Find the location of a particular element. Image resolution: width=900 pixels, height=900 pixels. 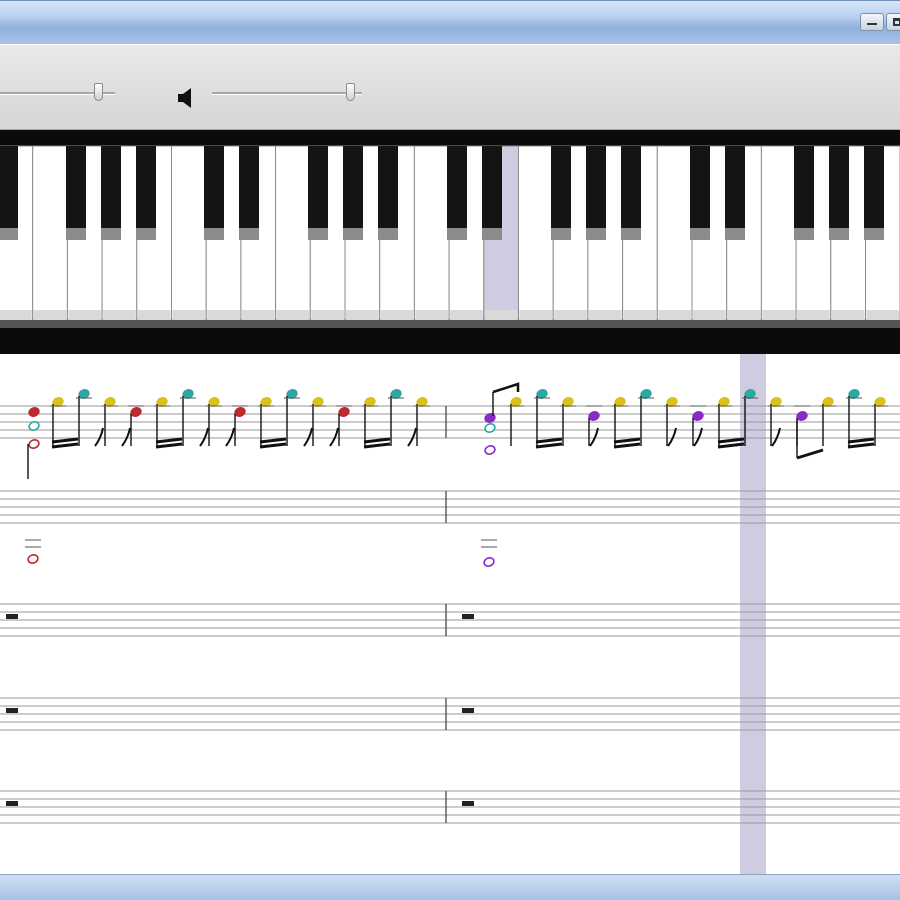

window-controls is located at coordinates (880, 22).